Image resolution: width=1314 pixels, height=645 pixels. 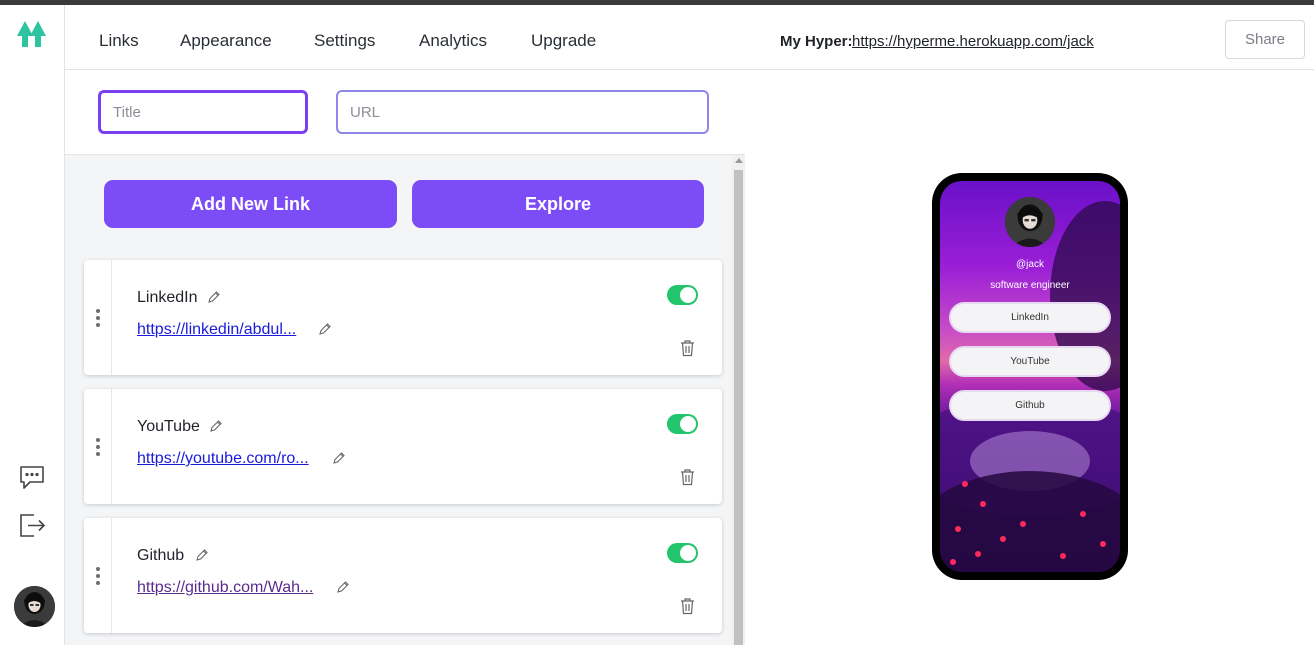 I want to click on preview-link-button: YouTube, so click(x=1030, y=361).